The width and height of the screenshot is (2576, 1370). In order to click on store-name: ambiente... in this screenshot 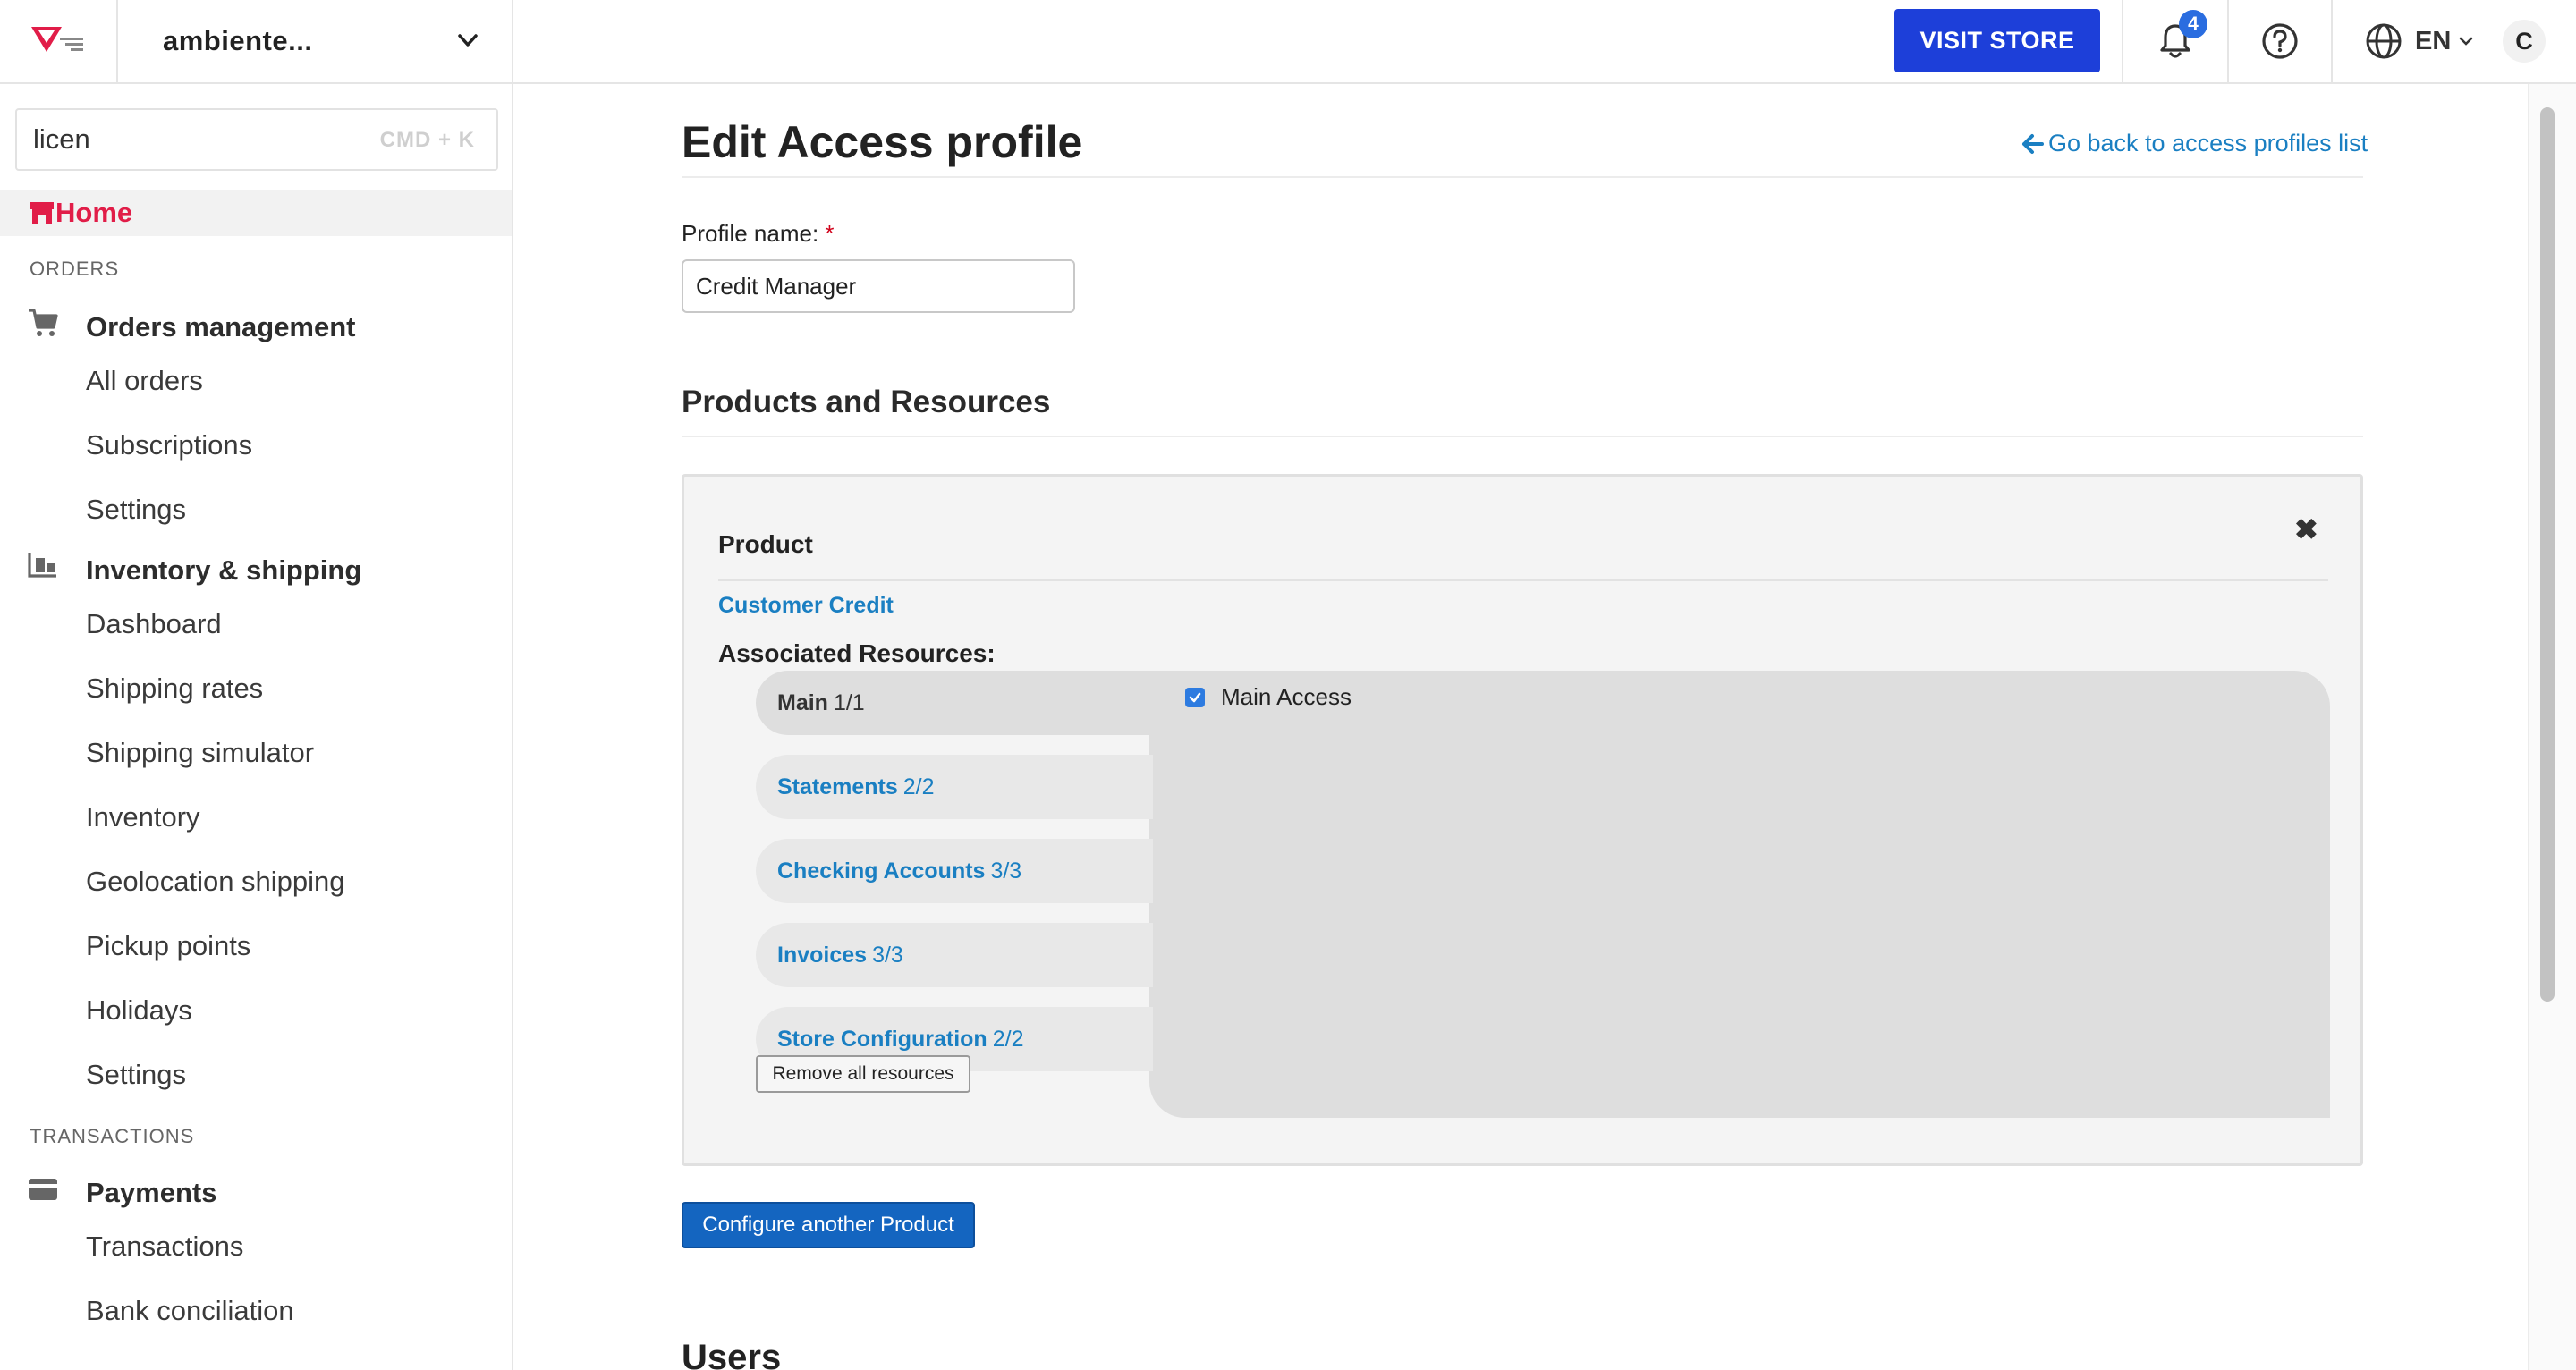, I will do `click(238, 40)`.